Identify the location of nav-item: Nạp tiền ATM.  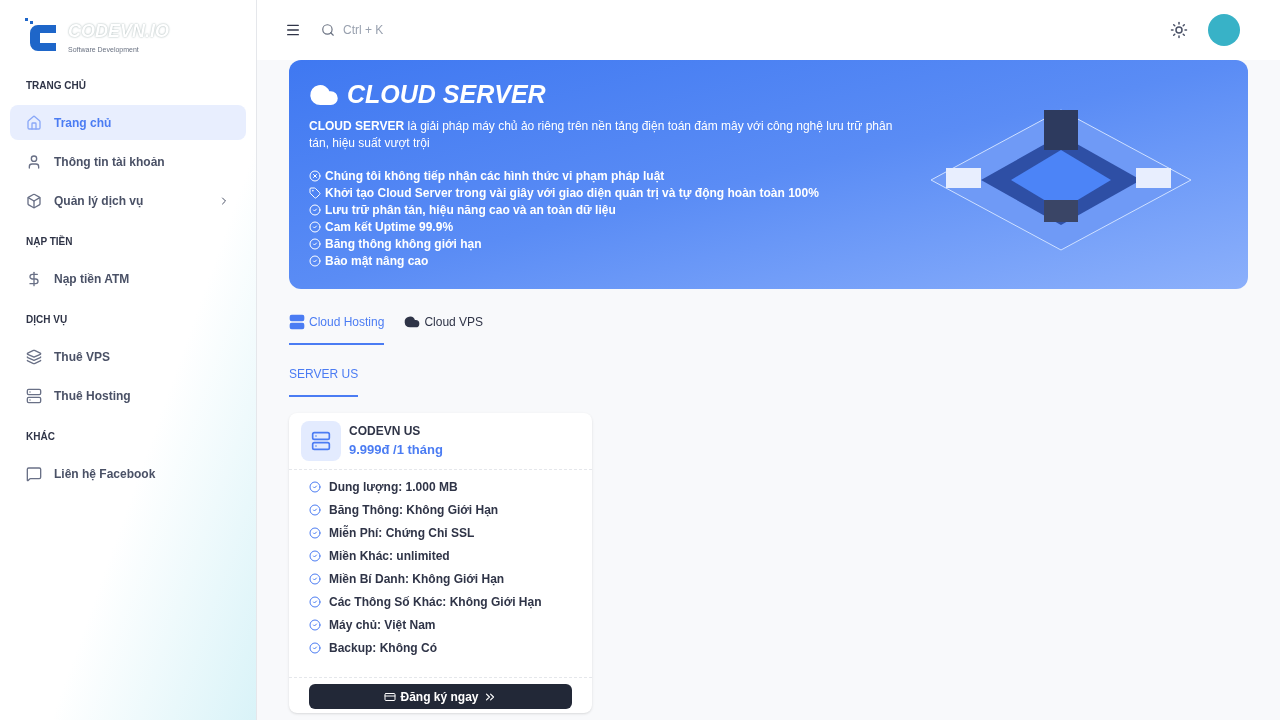
(128, 278).